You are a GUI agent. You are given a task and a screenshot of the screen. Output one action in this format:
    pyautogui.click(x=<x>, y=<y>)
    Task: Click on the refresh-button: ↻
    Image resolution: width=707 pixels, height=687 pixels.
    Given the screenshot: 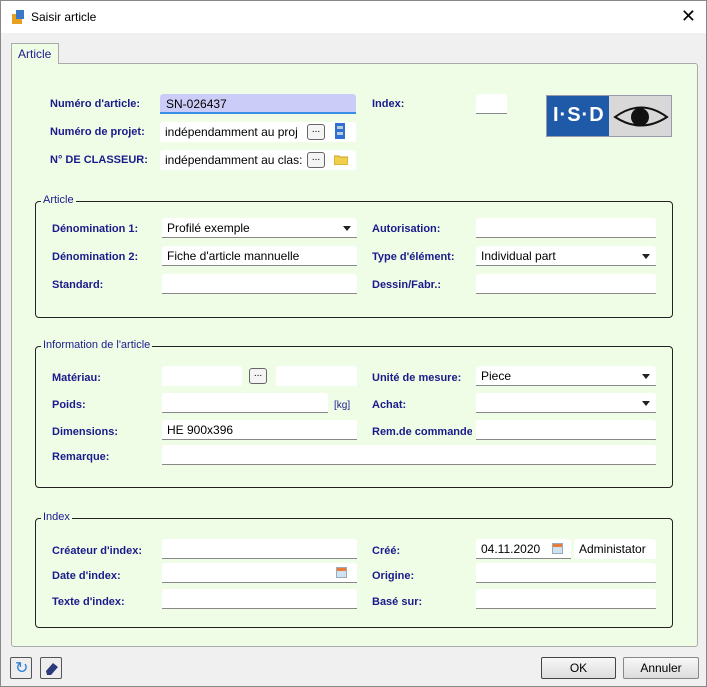 What is the action you would take?
    pyautogui.click(x=21, y=668)
    